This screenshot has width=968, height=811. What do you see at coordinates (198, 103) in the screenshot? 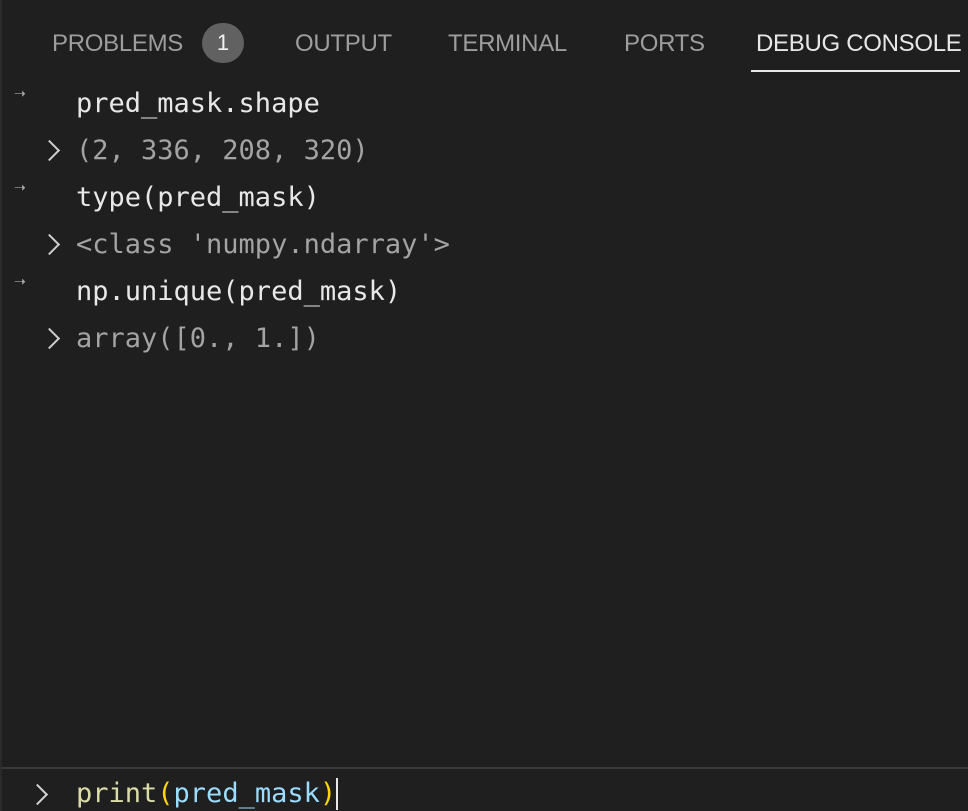
I see `console-input-text: pred_mask.shape` at bounding box center [198, 103].